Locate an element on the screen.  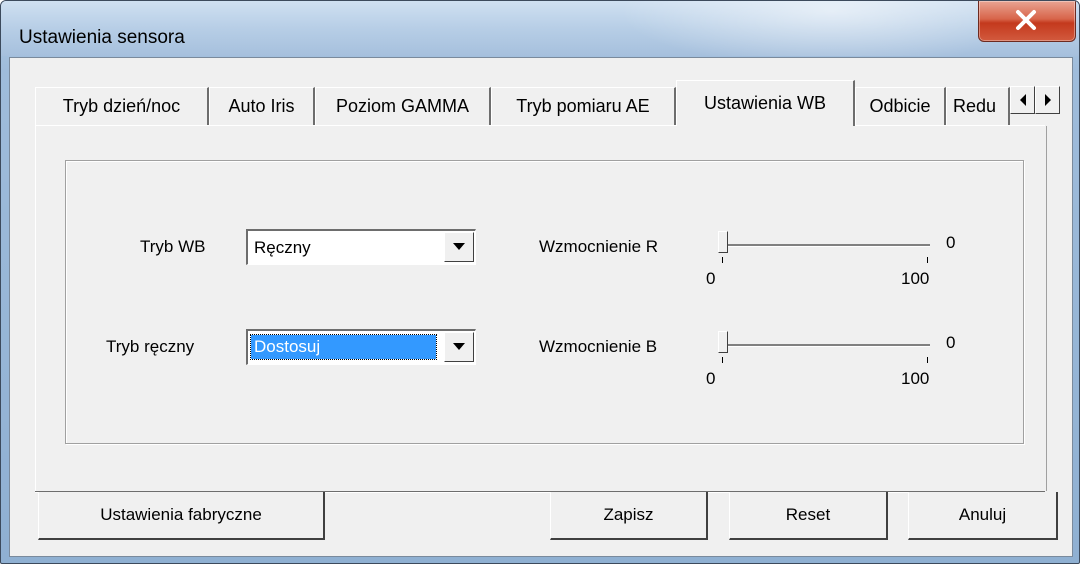
tab-label: Auto Iris is located at coordinates (261, 106).